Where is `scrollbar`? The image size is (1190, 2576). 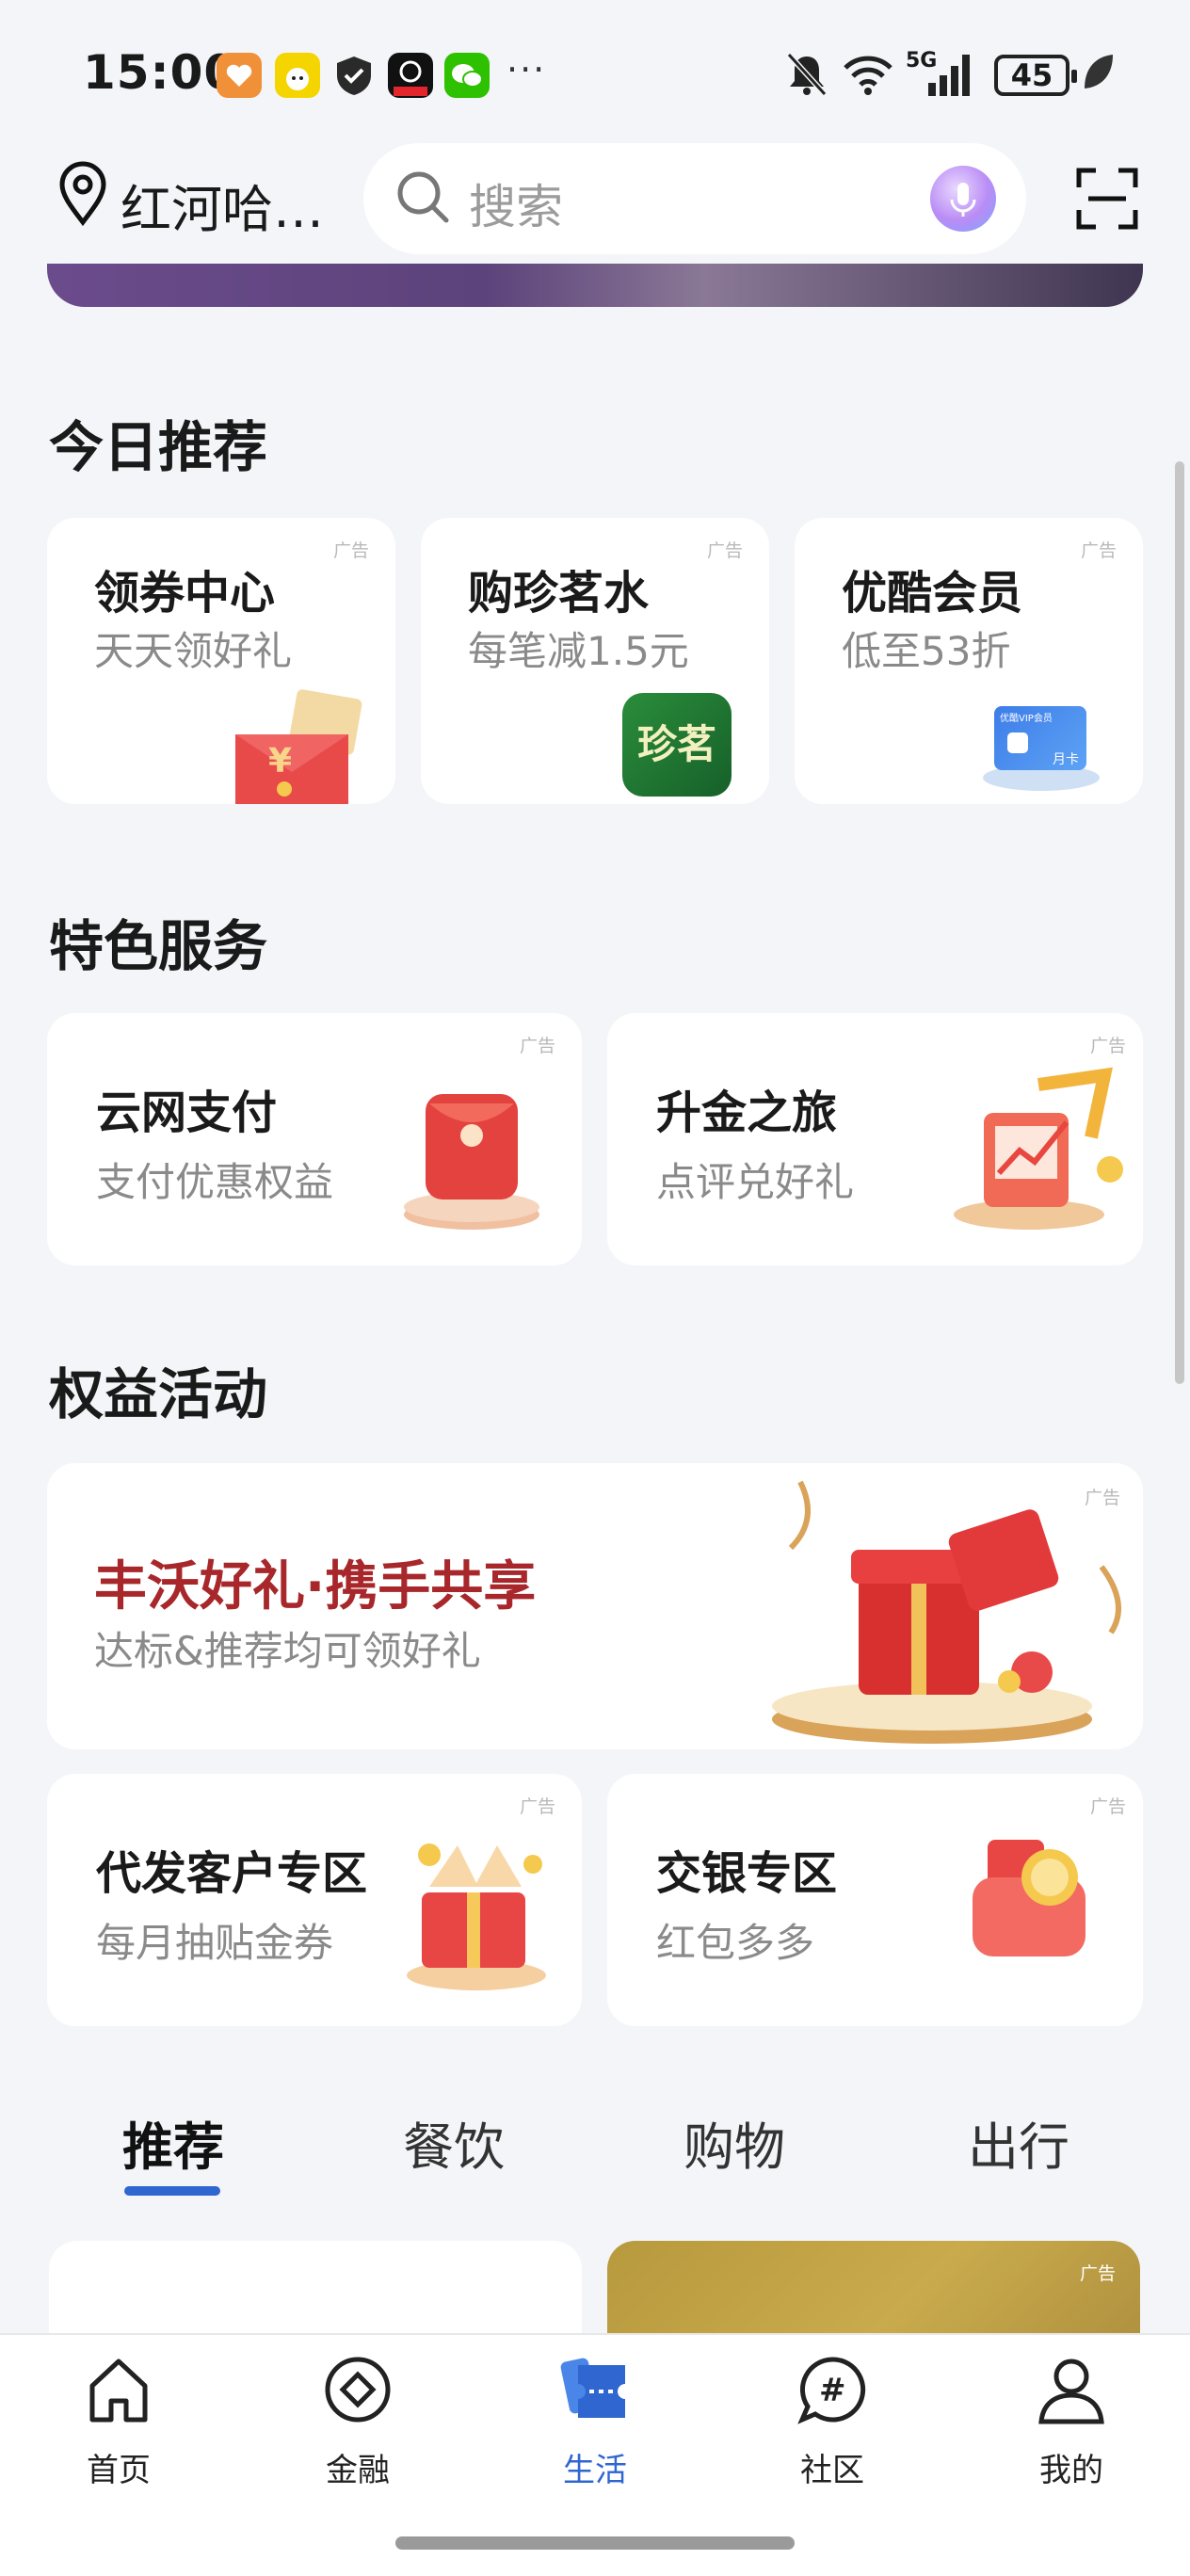 scrollbar is located at coordinates (1179, 922).